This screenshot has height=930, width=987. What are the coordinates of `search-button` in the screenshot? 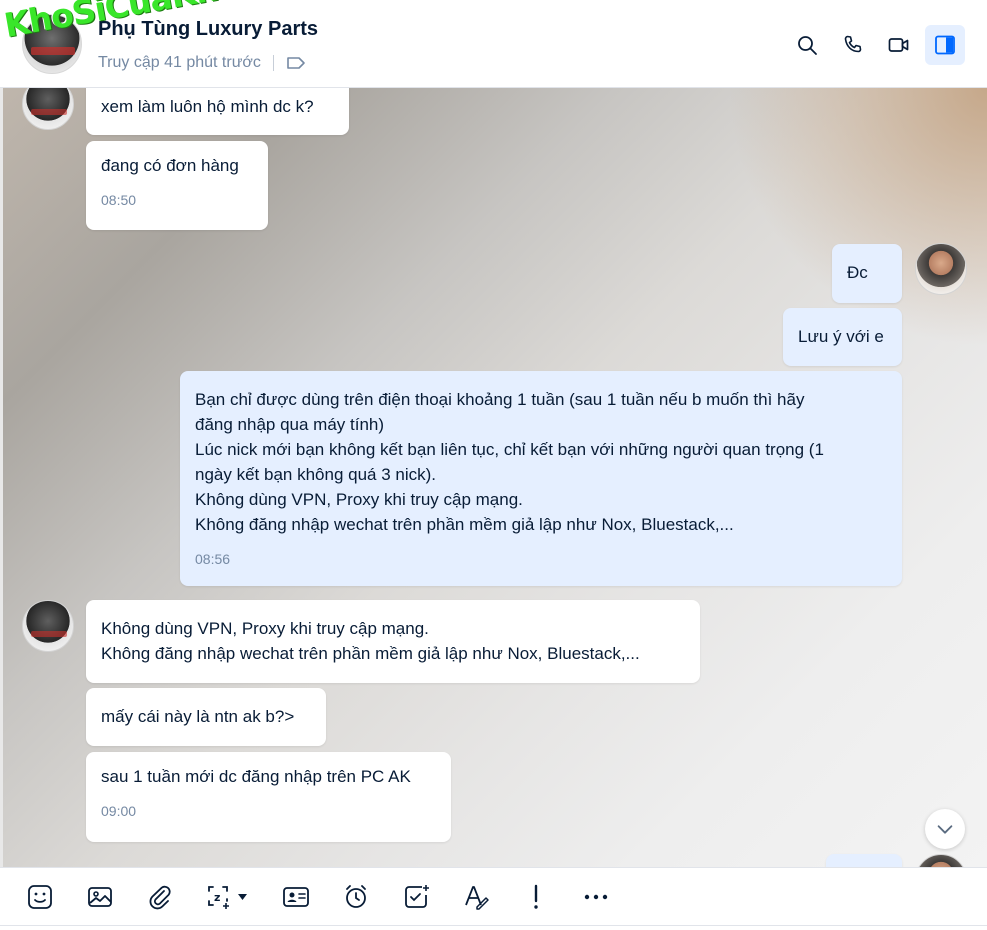 It's located at (807, 45).